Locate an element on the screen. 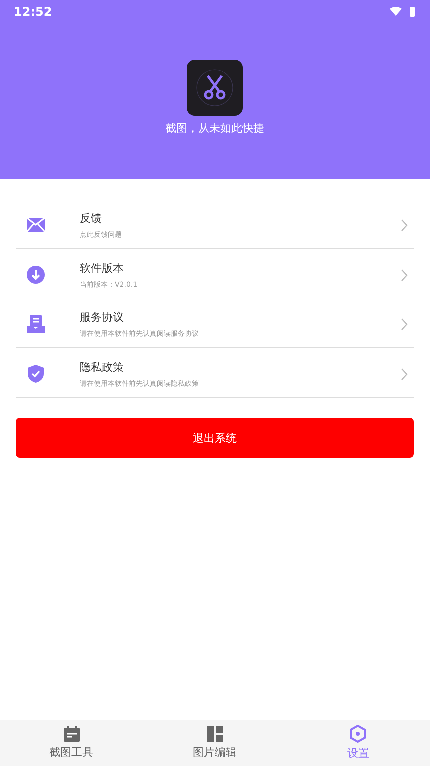 The image size is (430, 766). grid-icon is located at coordinates (214, 734).